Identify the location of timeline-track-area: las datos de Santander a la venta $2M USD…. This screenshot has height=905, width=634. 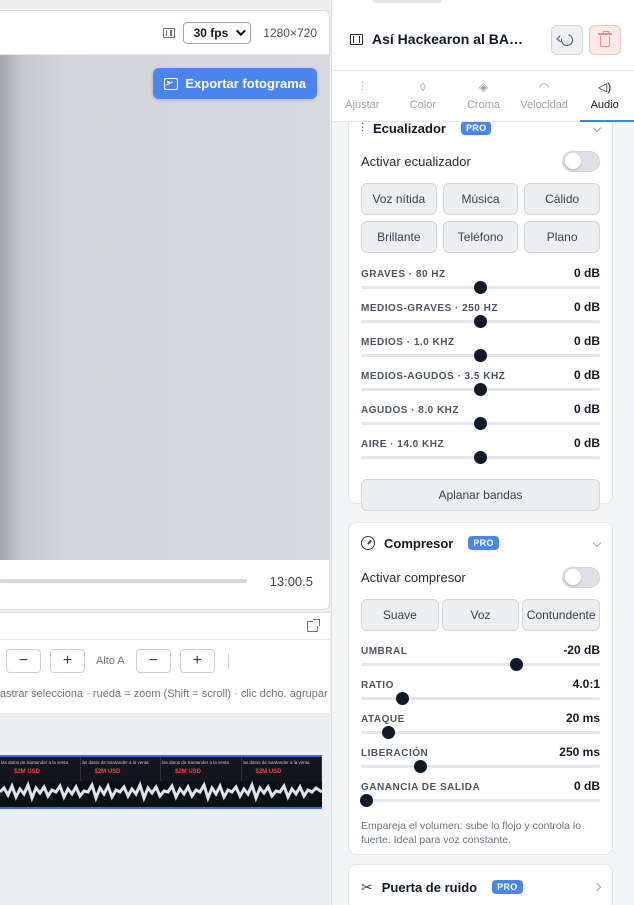
(165, 809).